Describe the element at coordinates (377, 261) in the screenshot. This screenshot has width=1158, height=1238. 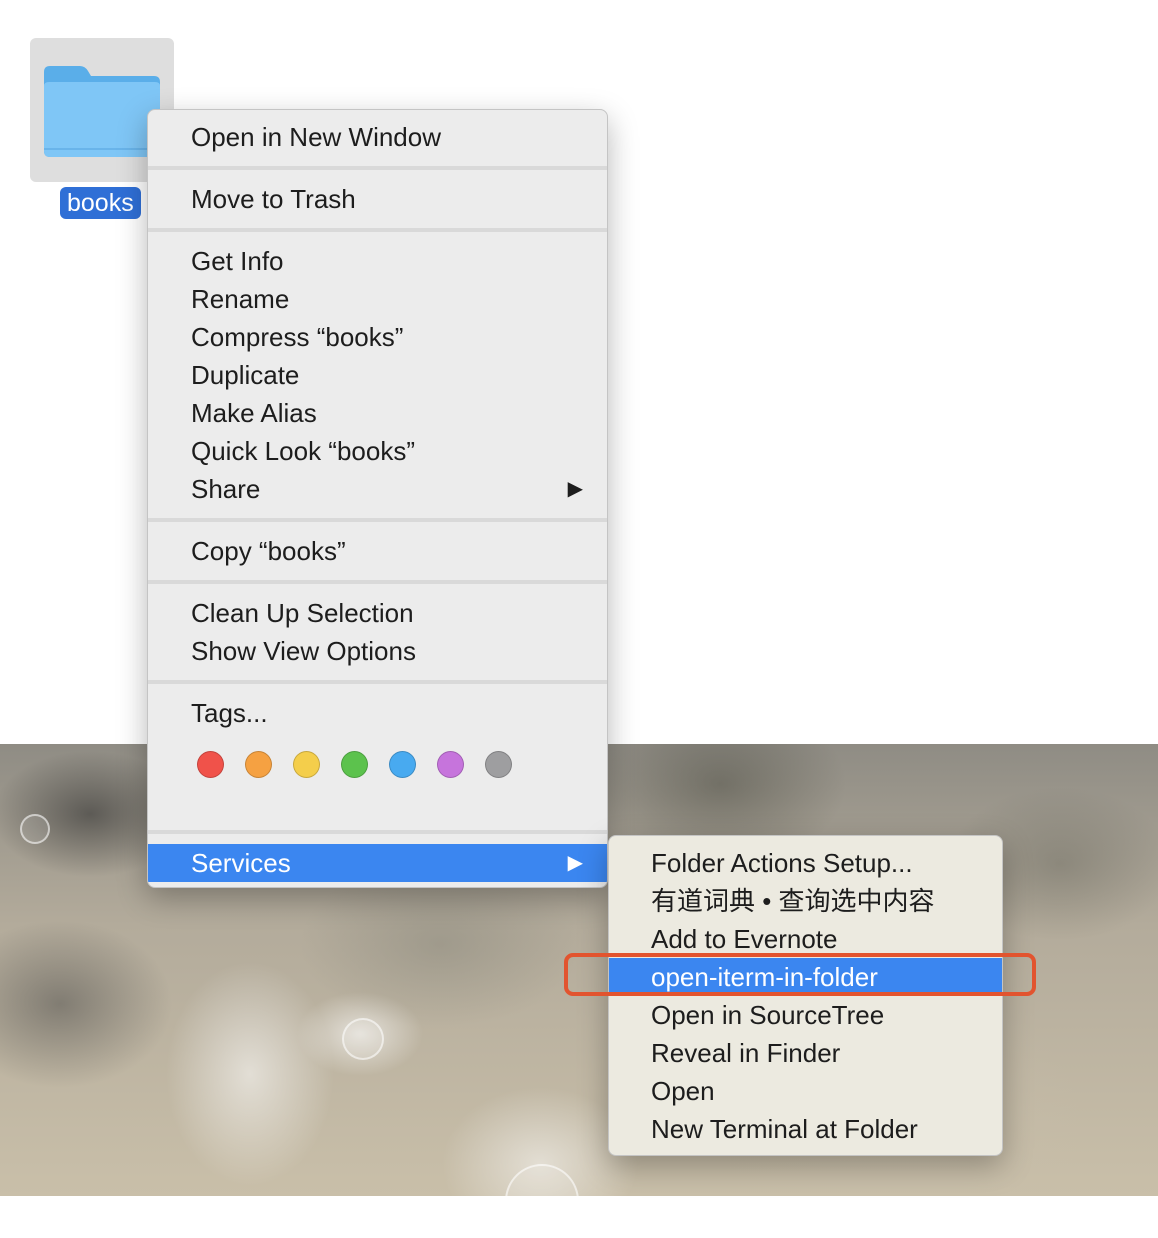
I see `menu-item-get-info: Get Info` at that location.